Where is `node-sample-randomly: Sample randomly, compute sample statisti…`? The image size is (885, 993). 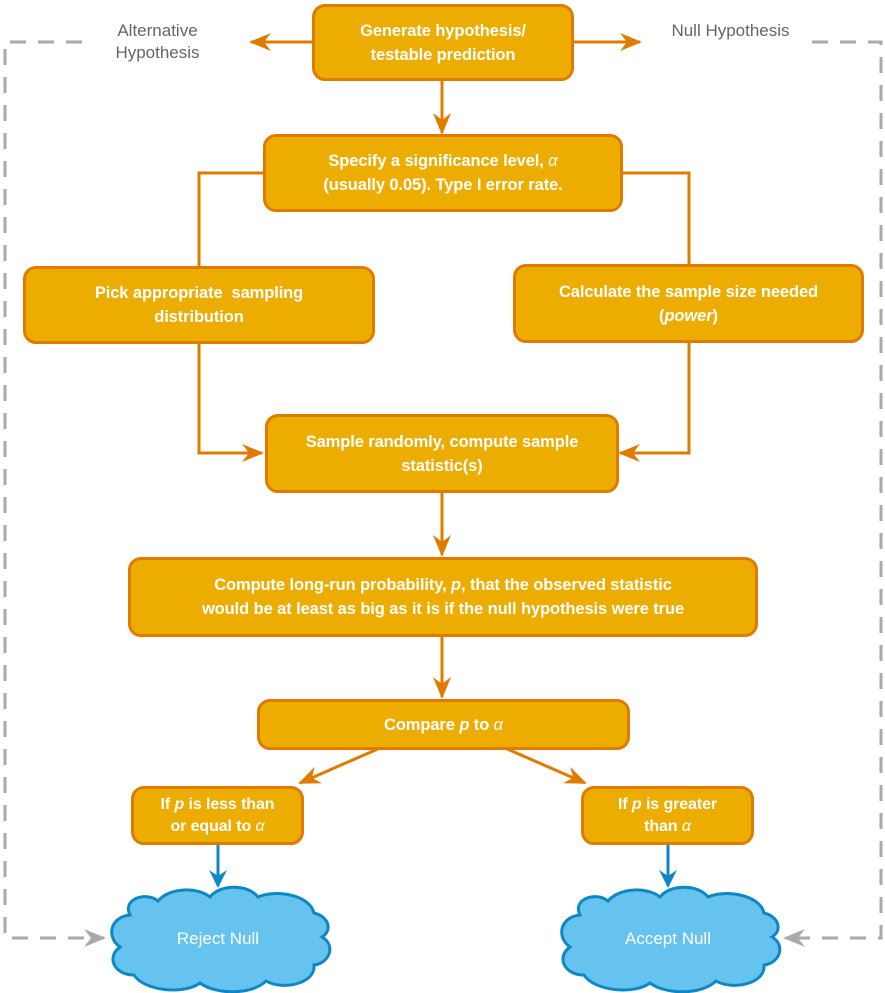
node-sample-randomly: Sample randomly, compute sample statisti… is located at coordinates (442, 453).